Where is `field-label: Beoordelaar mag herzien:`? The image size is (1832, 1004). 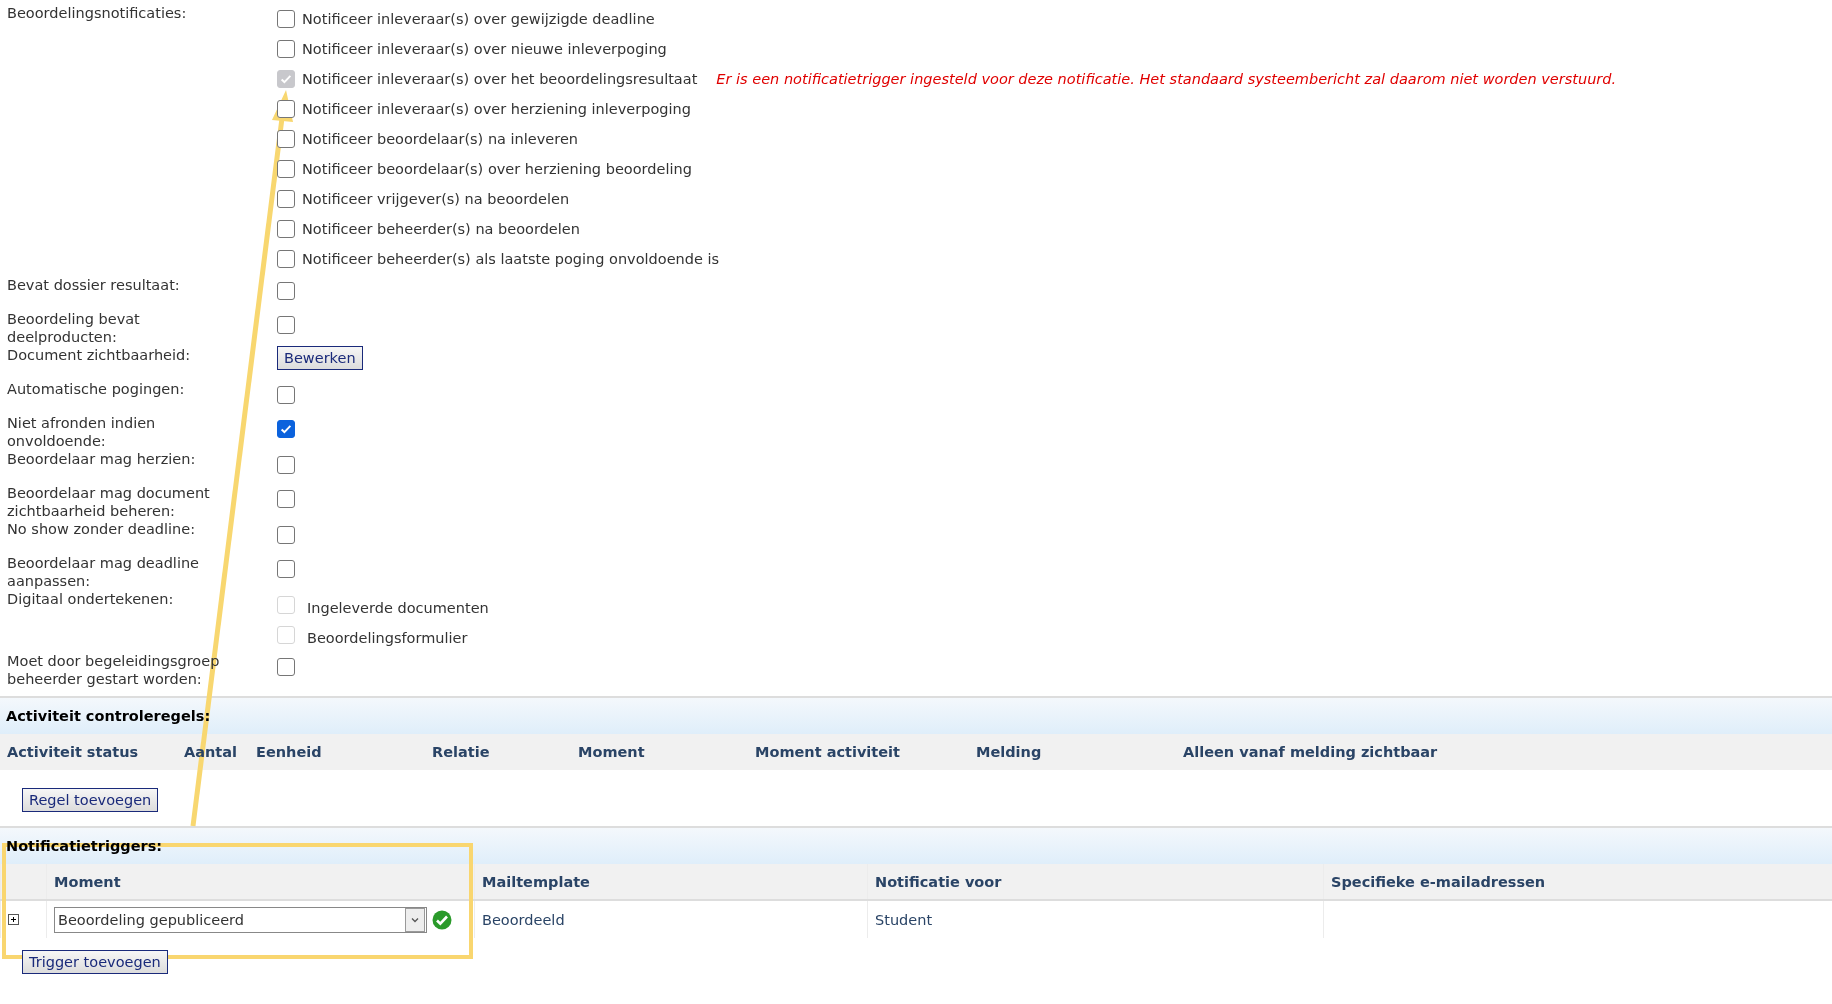
field-label: Beoordelaar mag herzien: is located at coordinates (102, 459).